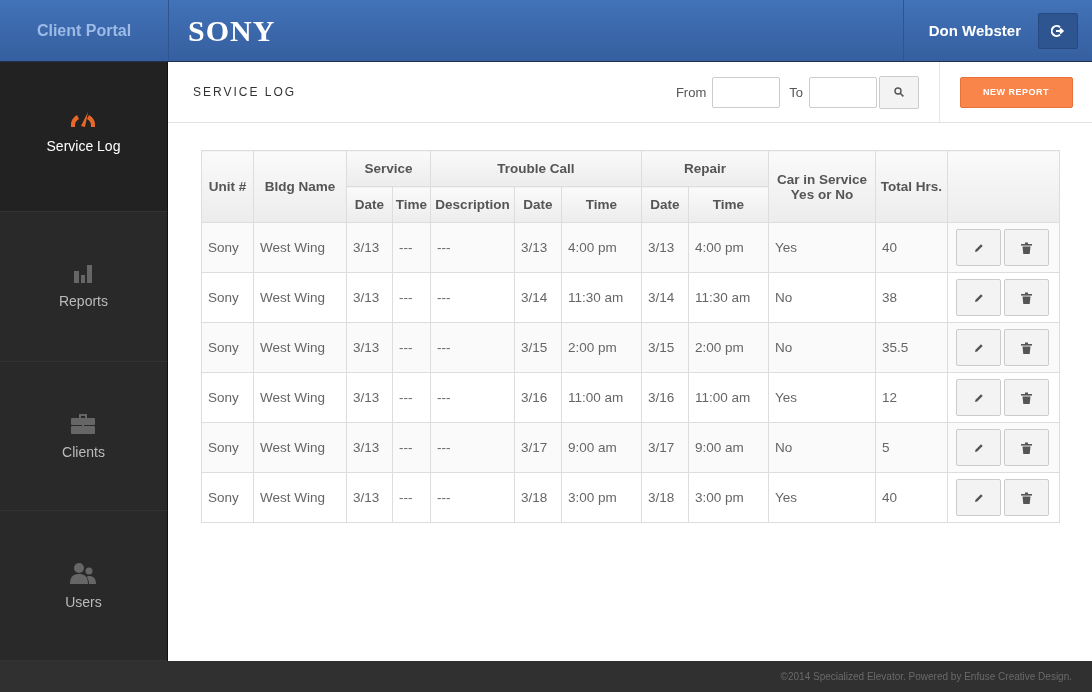 This screenshot has width=1092, height=692. Describe the element at coordinates (84, 30) in the screenshot. I see `portal-title: Client Portal` at that location.